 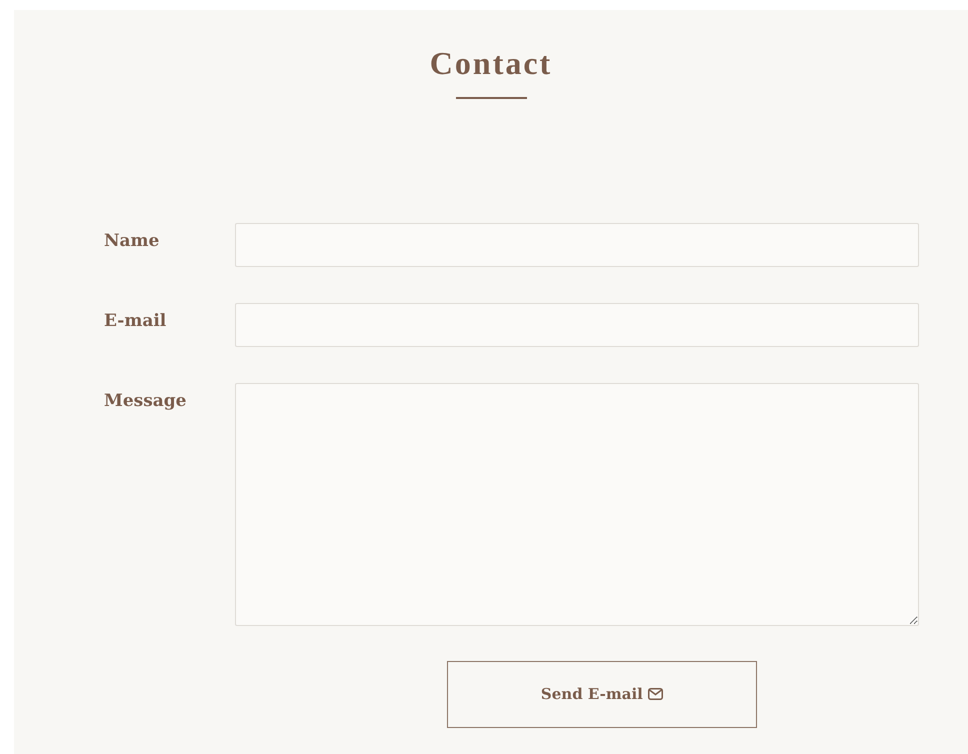 I want to click on envelope-icon, so click(x=656, y=694).